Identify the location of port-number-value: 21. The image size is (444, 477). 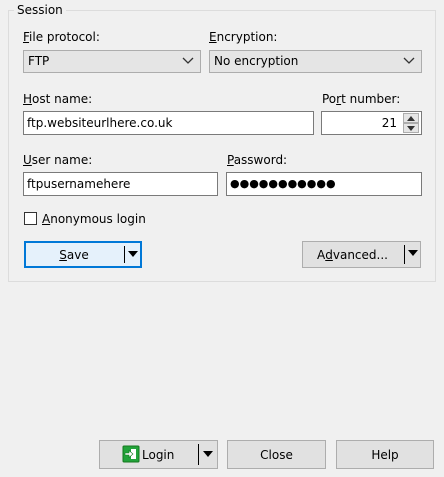
(389, 123).